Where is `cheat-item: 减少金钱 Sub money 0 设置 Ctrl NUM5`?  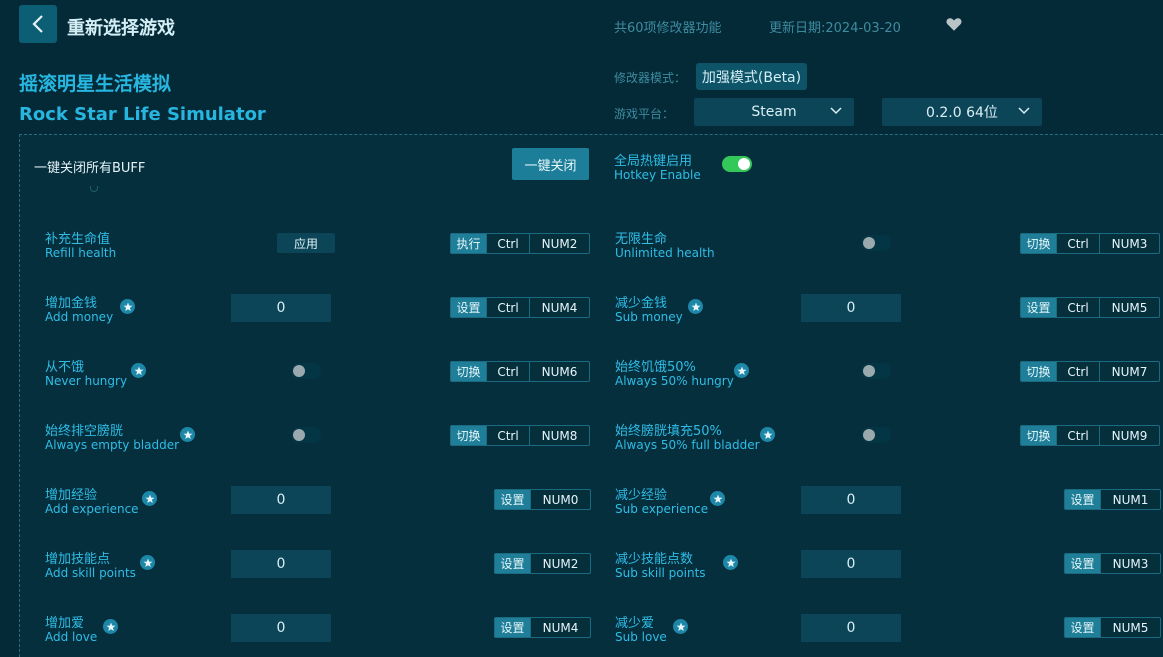
cheat-item: 减少金钱 Sub money 0 设置 Ctrl NUM5 is located at coordinates (889, 317).